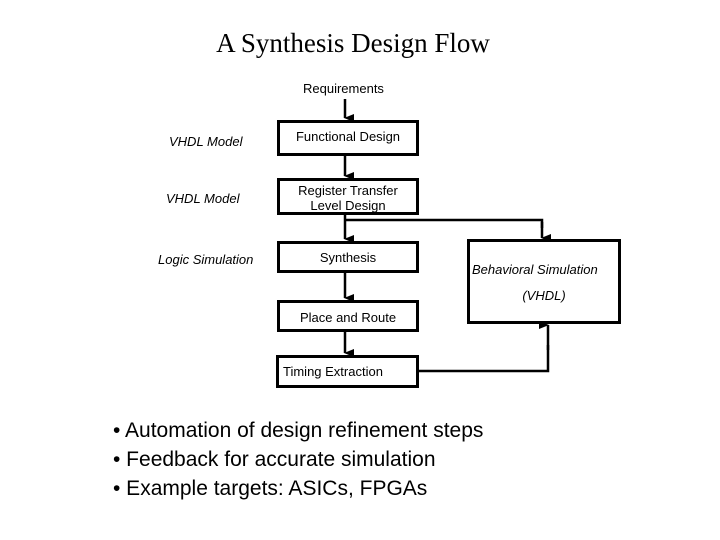 Image resolution: width=720 pixels, height=540 pixels. What do you see at coordinates (298, 430) in the screenshot?
I see `bullet-item: • Automation of design refinement steps` at bounding box center [298, 430].